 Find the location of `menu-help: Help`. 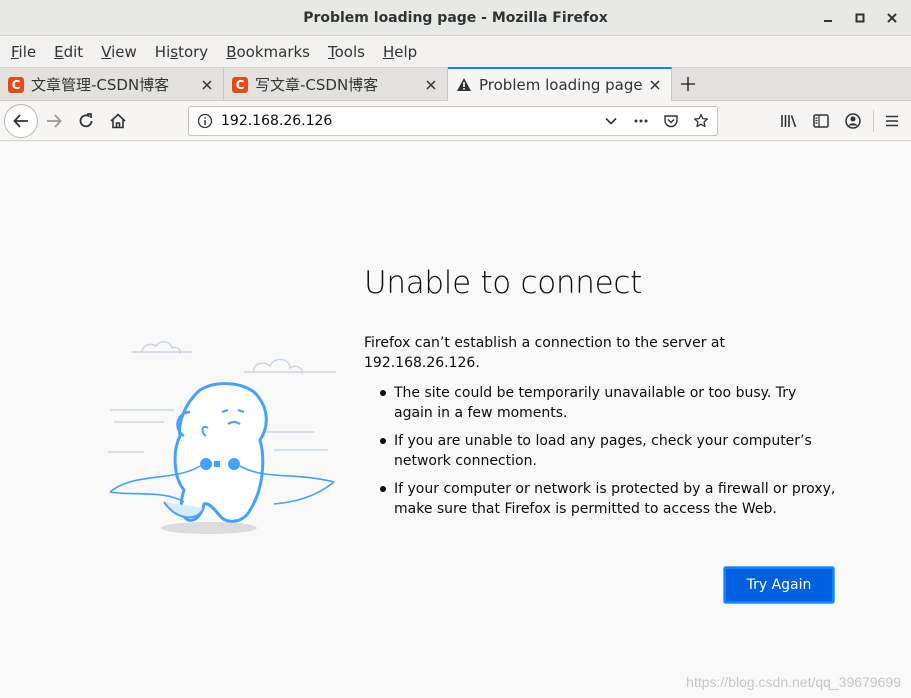

menu-help: Help is located at coordinates (400, 52).